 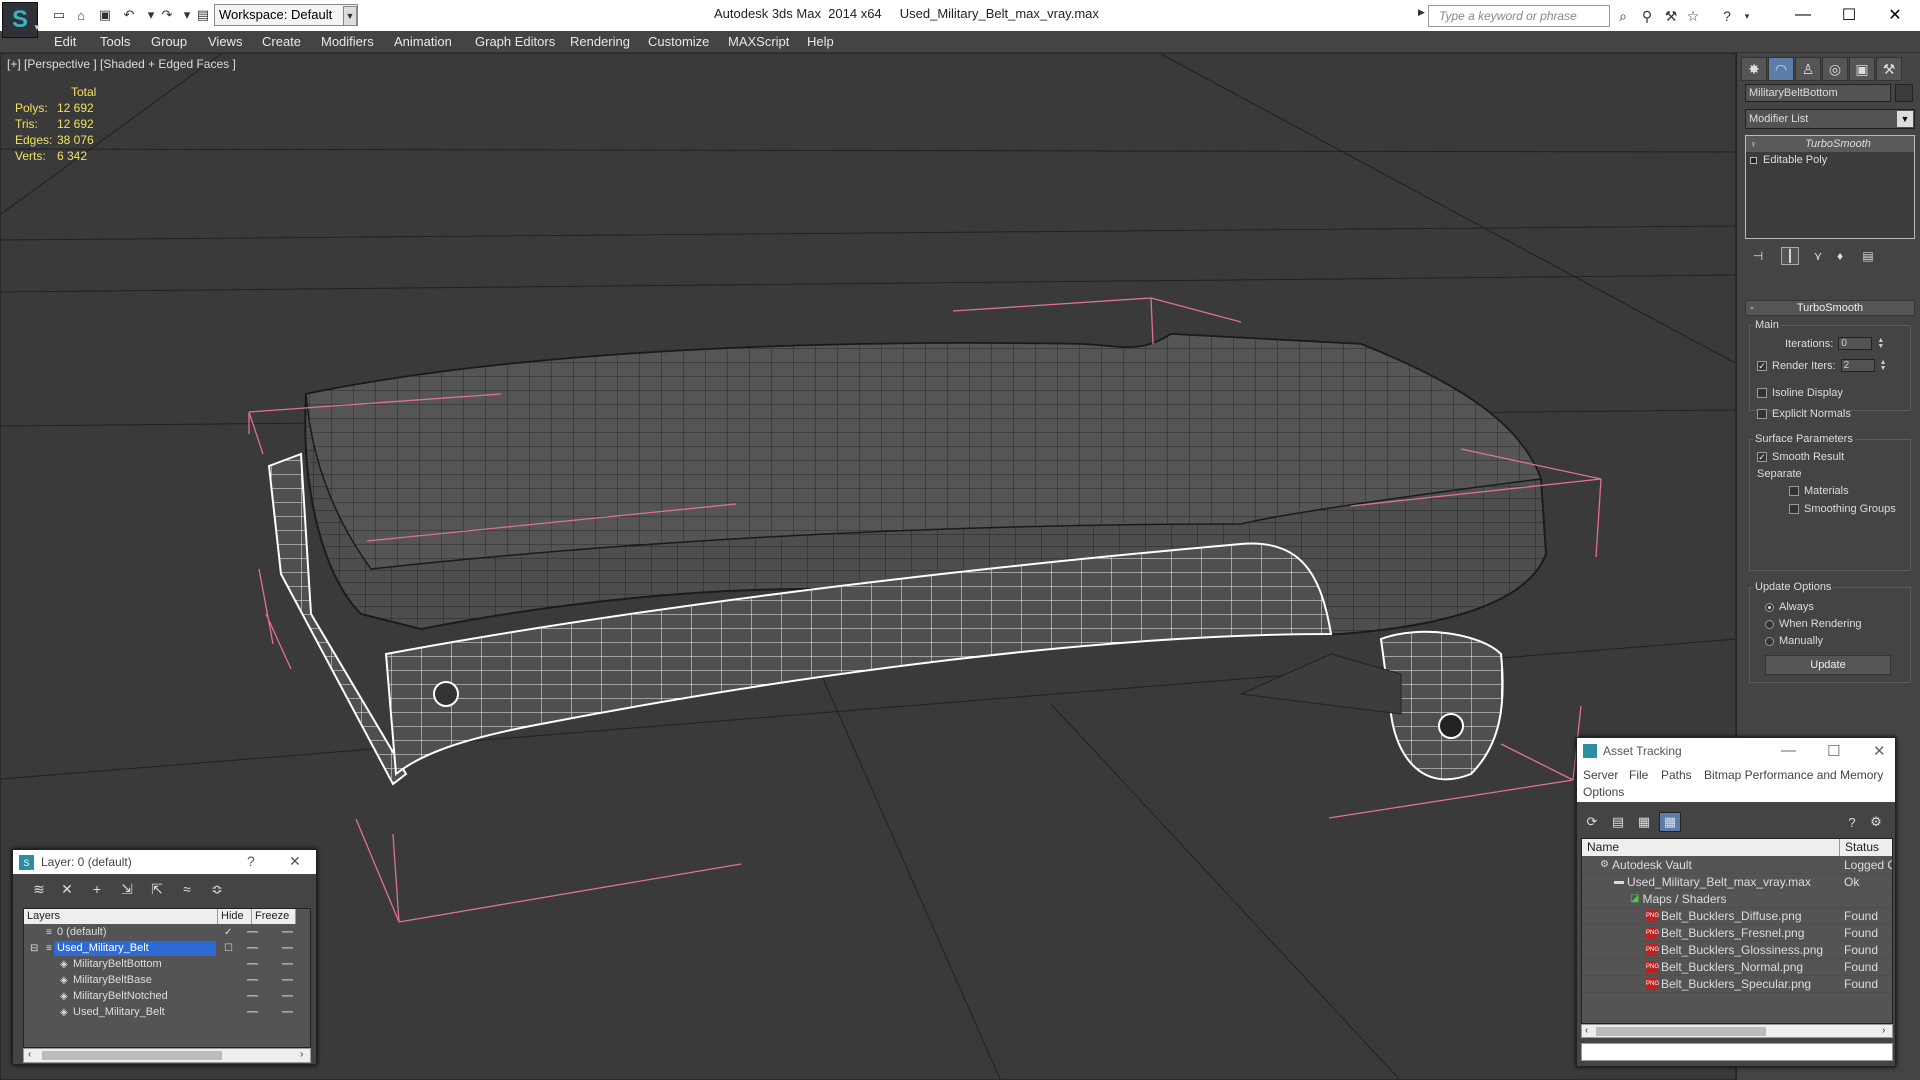 What do you see at coordinates (1868, 256) in the screenshot?
I see `configure-modifier-sets-icon: ▤` at bounding box center [1868, 256].